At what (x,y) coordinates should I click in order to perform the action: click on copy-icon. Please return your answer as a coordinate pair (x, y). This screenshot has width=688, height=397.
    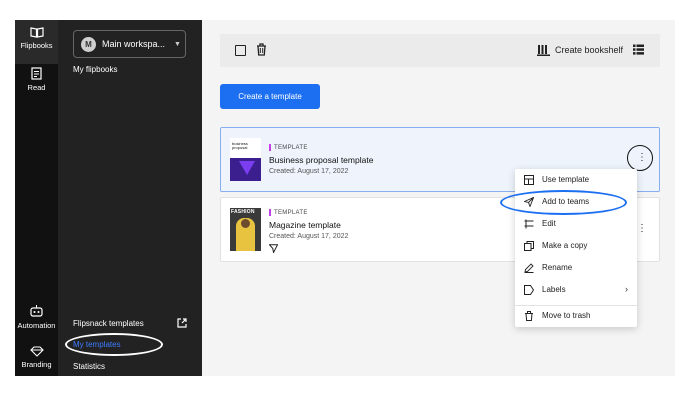
    Looking at the image, I should click on (529, 246).